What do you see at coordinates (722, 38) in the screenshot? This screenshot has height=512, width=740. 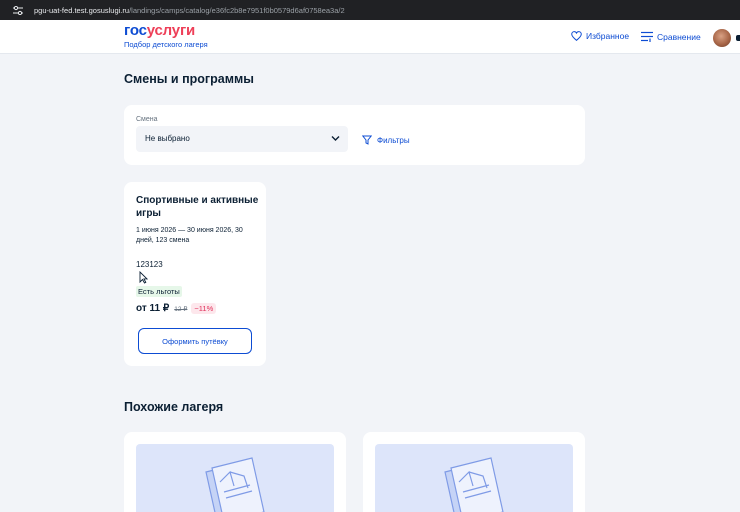 I see `avatar` at bounding box center [722, 38].